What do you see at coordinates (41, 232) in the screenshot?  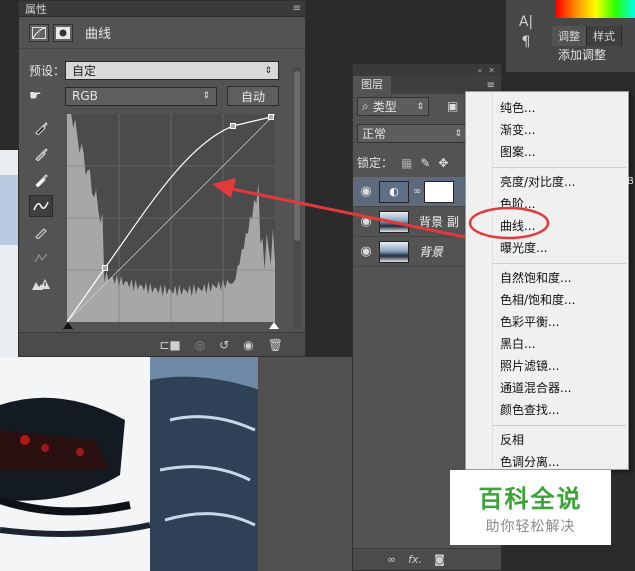 I see `pencil-icon` at bounding box center [41, 232].